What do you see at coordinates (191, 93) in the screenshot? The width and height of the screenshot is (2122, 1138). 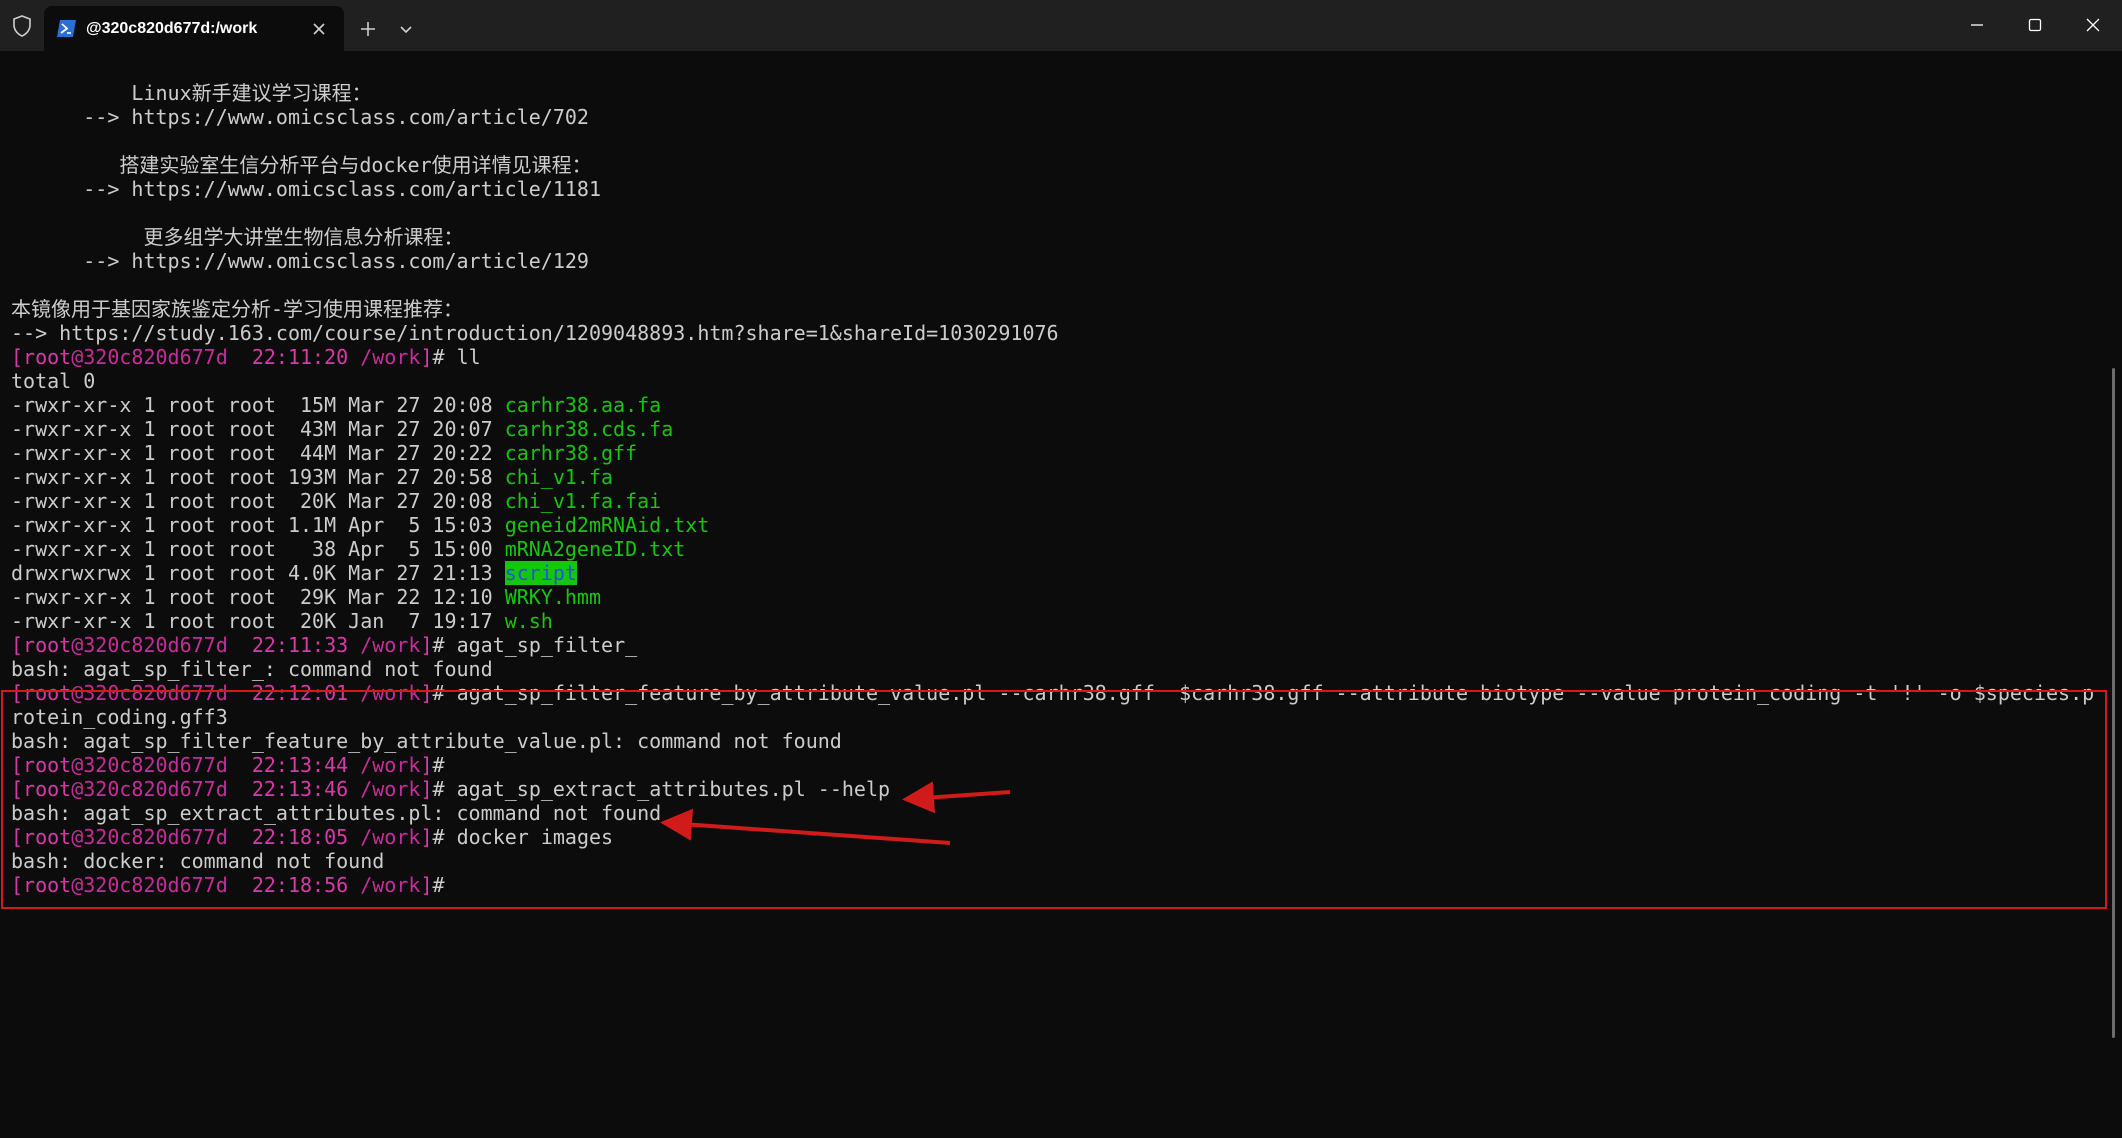 I see `terminal-text: Linux新手建议学习课程：` at bounding box center [191, 93].